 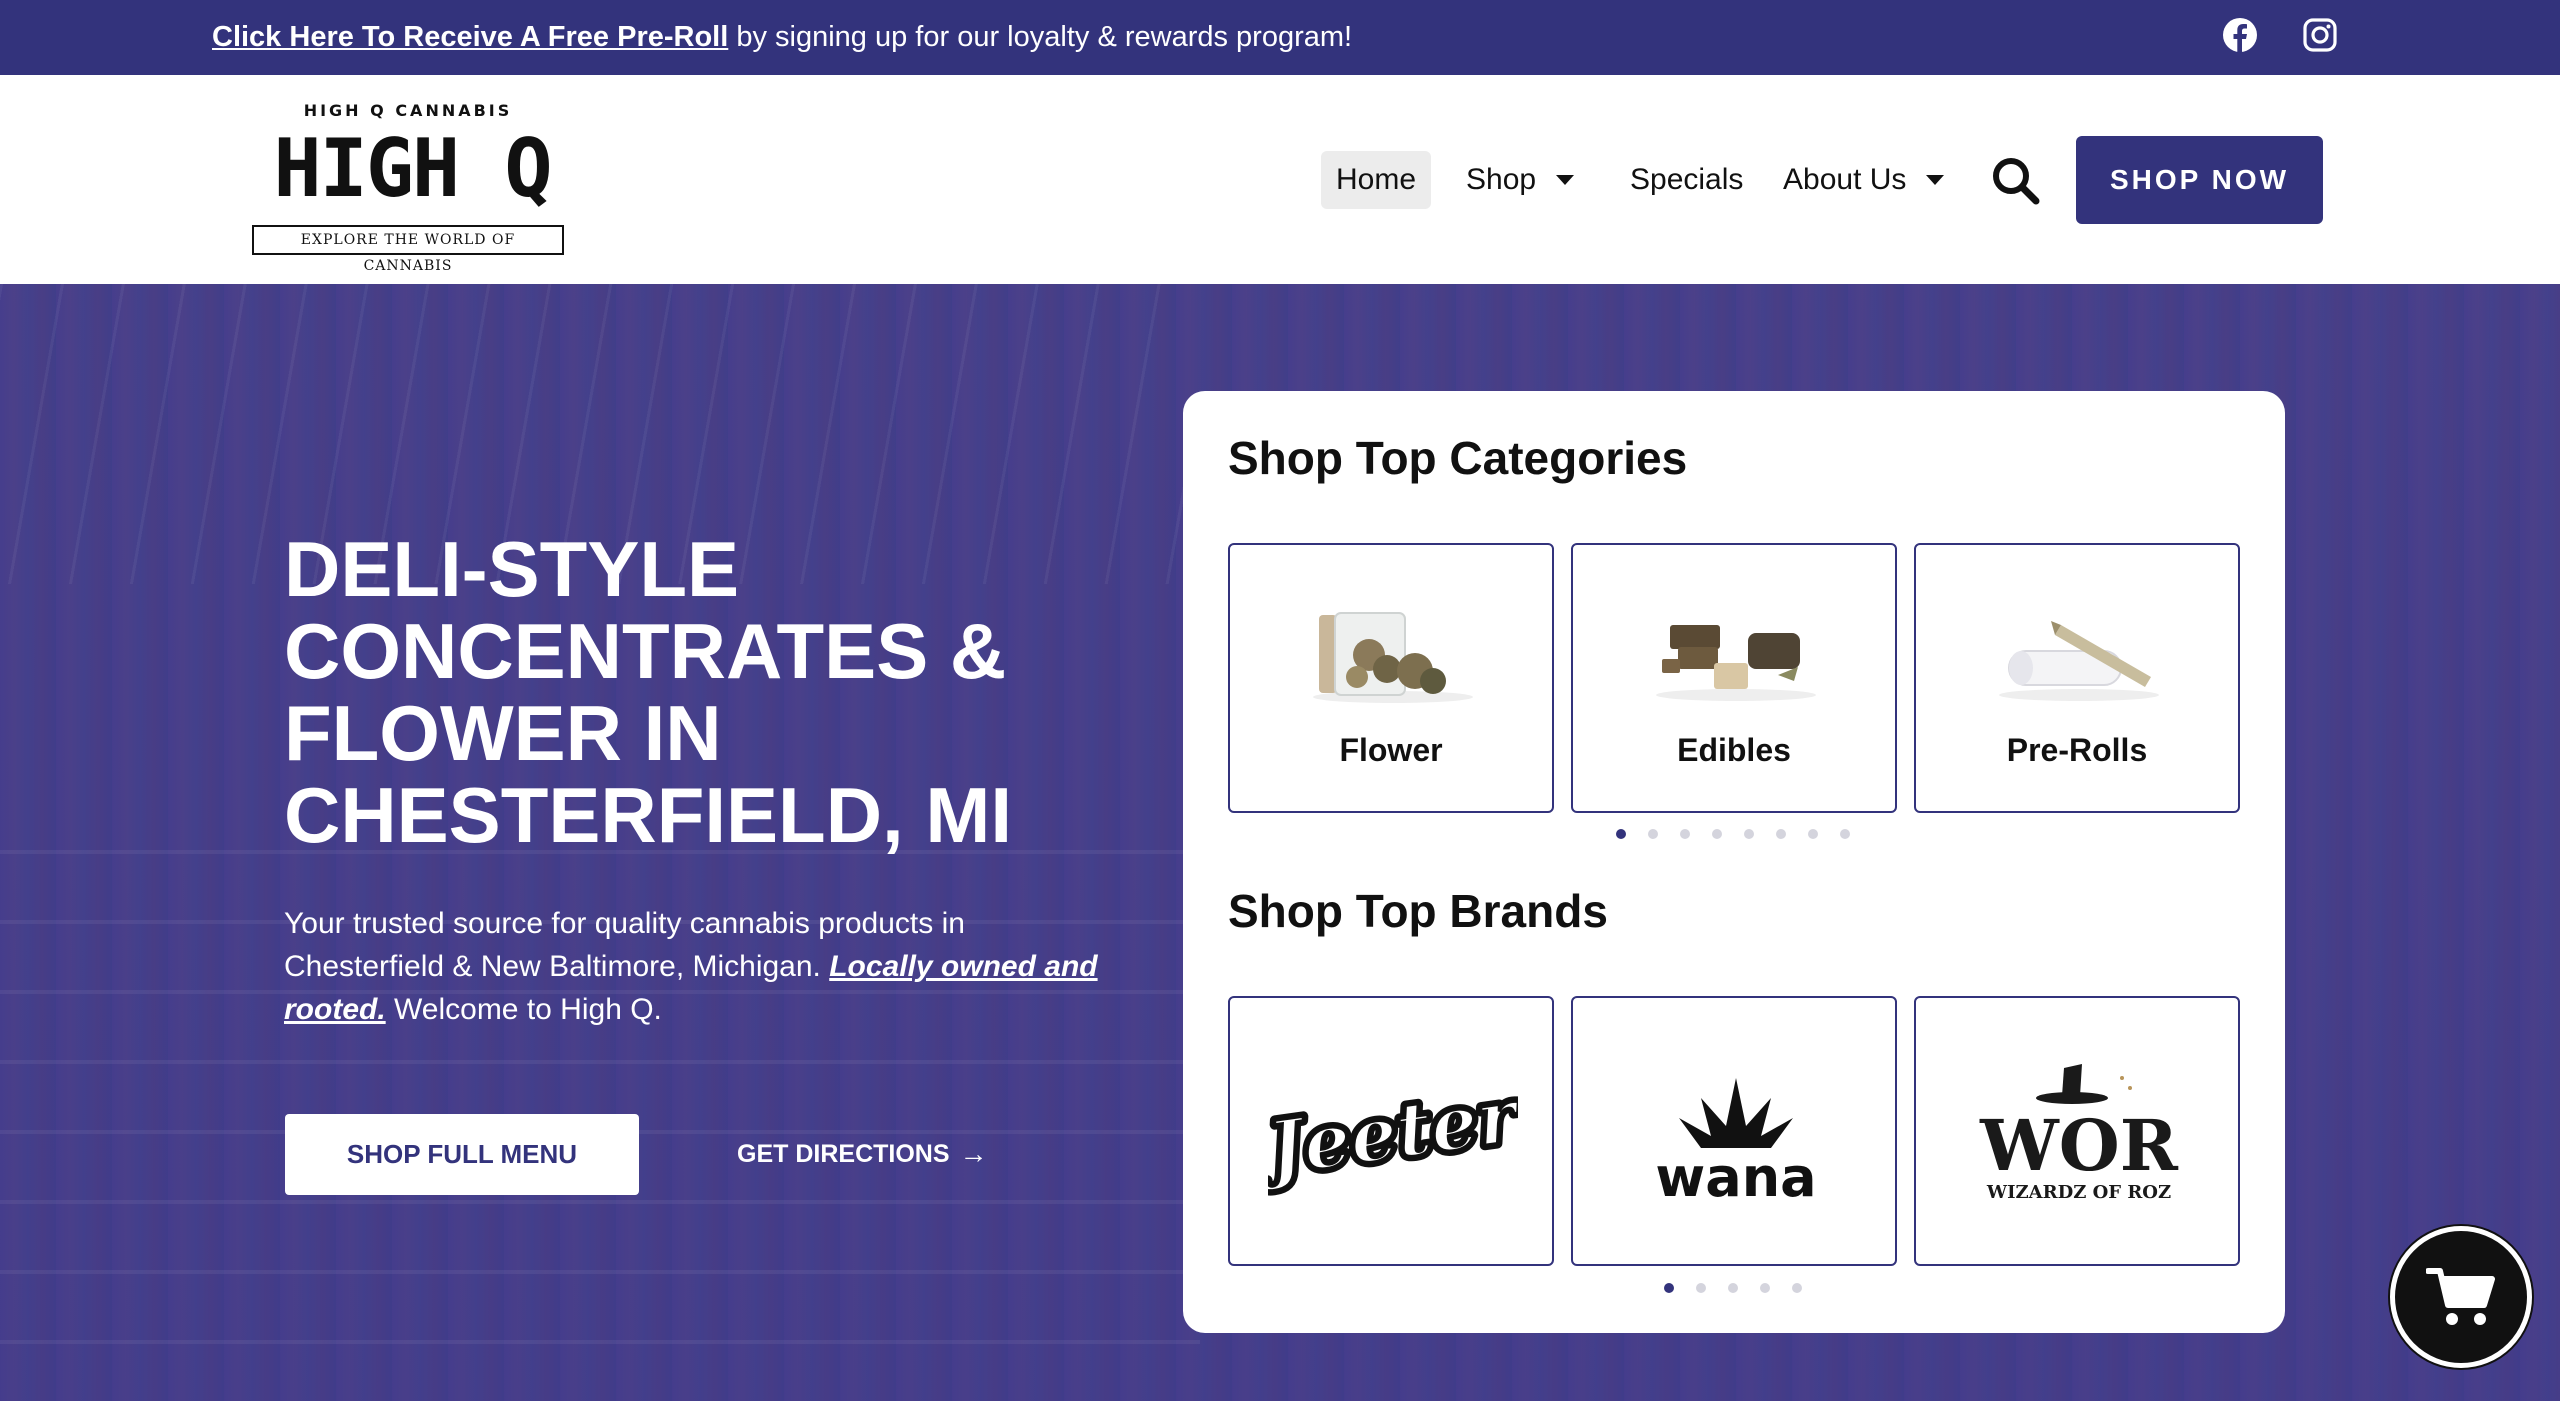 I want to click on brand-tile-wizardz-of-roz: WOR WIZARDZ OF ROZ, so click(x=2077, y=1131).